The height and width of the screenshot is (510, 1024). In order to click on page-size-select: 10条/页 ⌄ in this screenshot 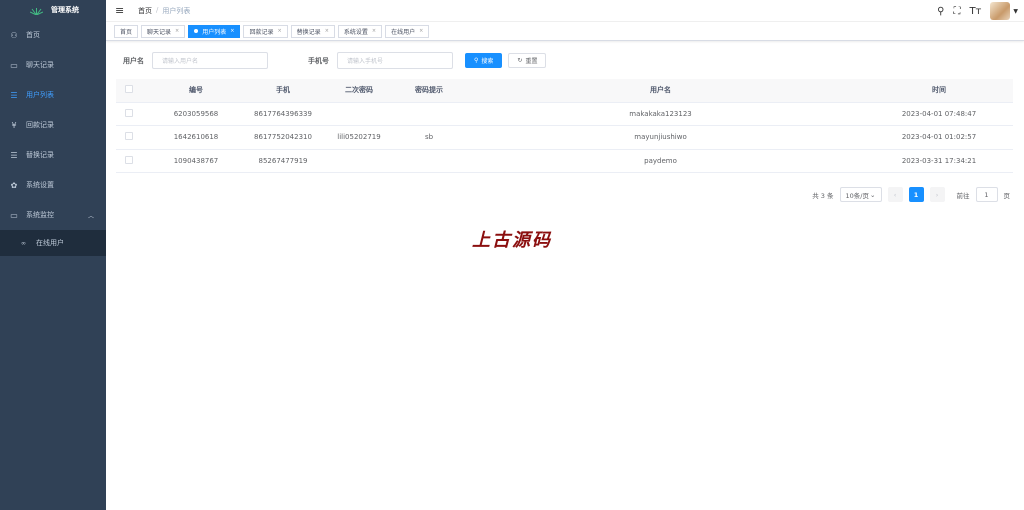, I will do `click(860, 194)`.